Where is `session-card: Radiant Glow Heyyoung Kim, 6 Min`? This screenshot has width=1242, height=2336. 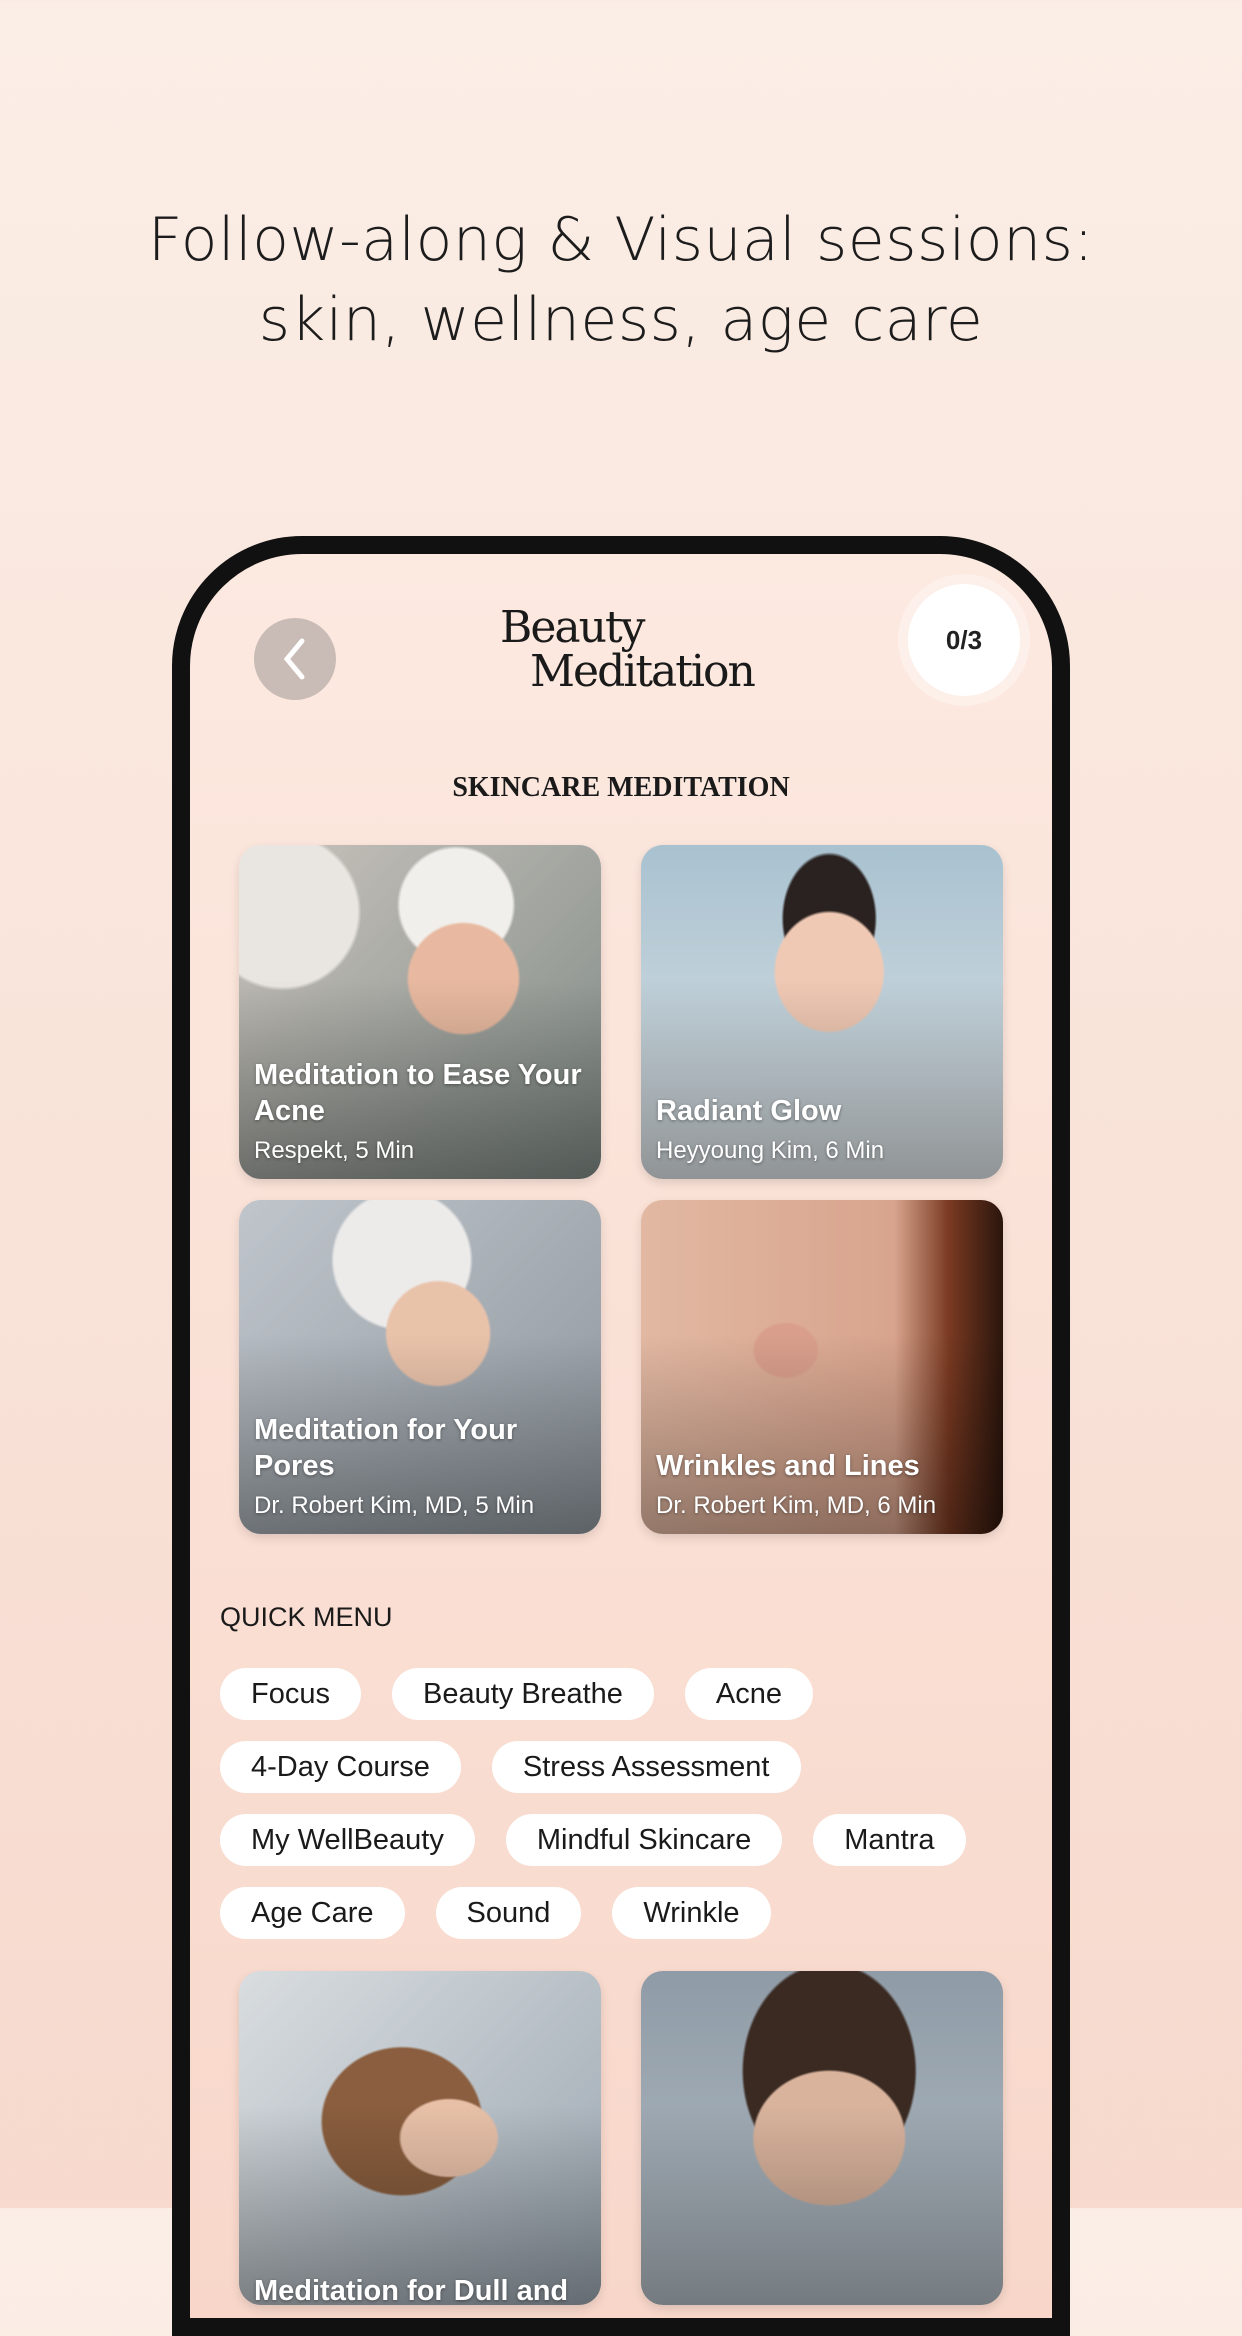
session-card: Radiant Glow Heyyoung Kim, 6 Min is located at coordinates (822, 1012).